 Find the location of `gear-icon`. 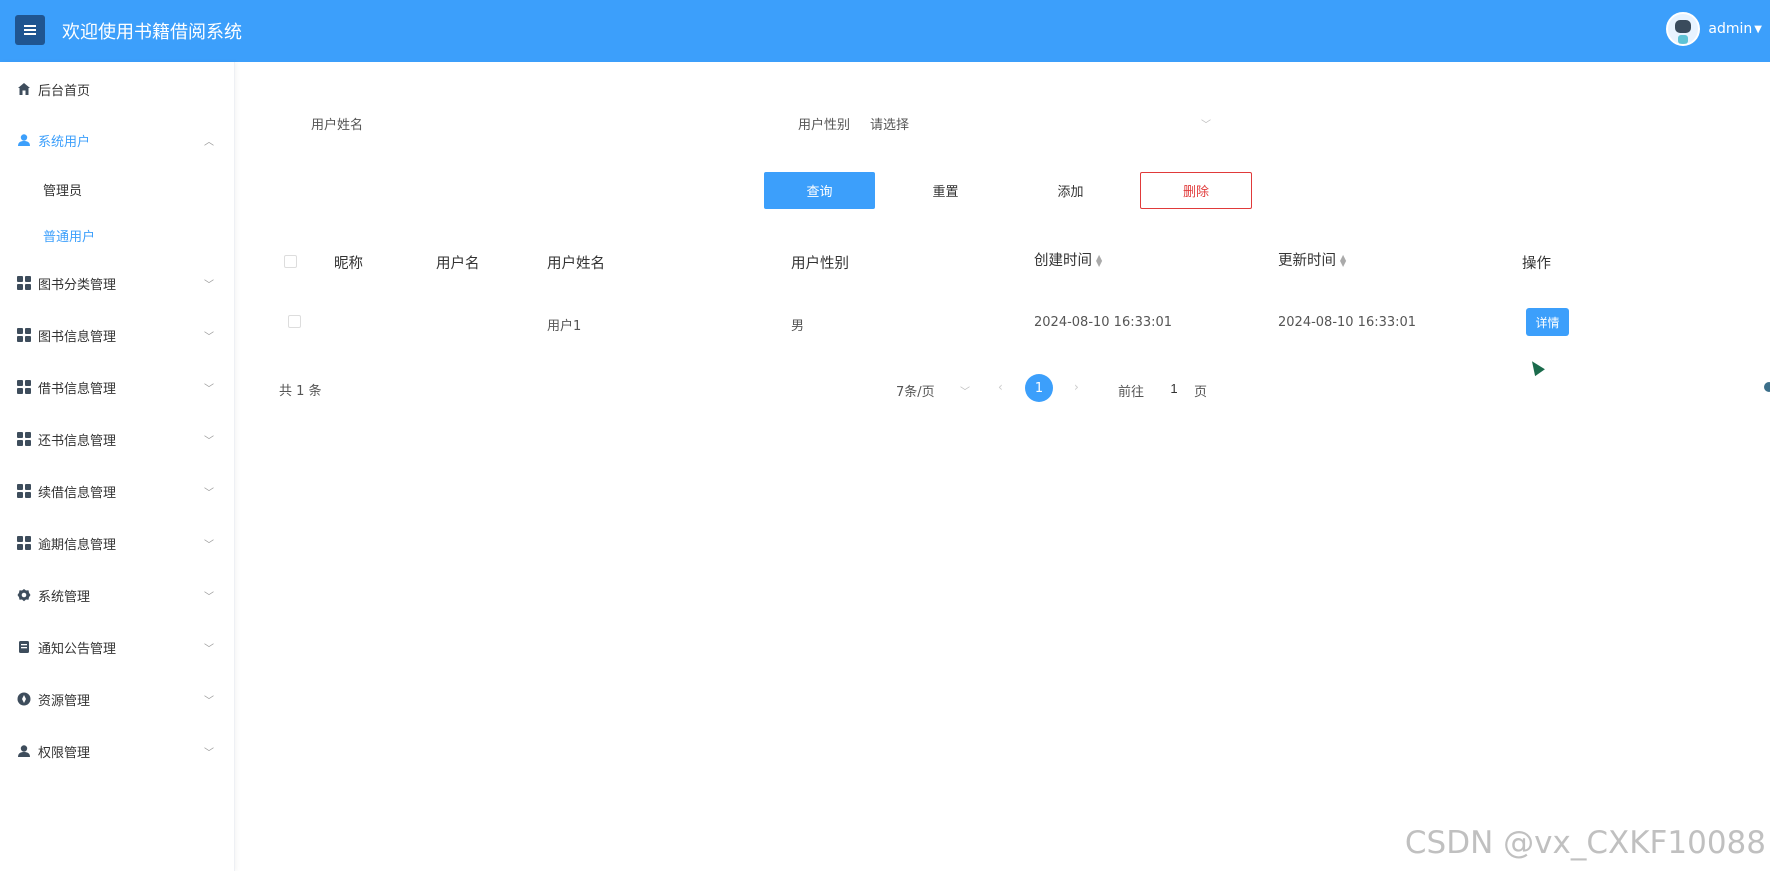

gear-icon is located at coordinates (24, 595).